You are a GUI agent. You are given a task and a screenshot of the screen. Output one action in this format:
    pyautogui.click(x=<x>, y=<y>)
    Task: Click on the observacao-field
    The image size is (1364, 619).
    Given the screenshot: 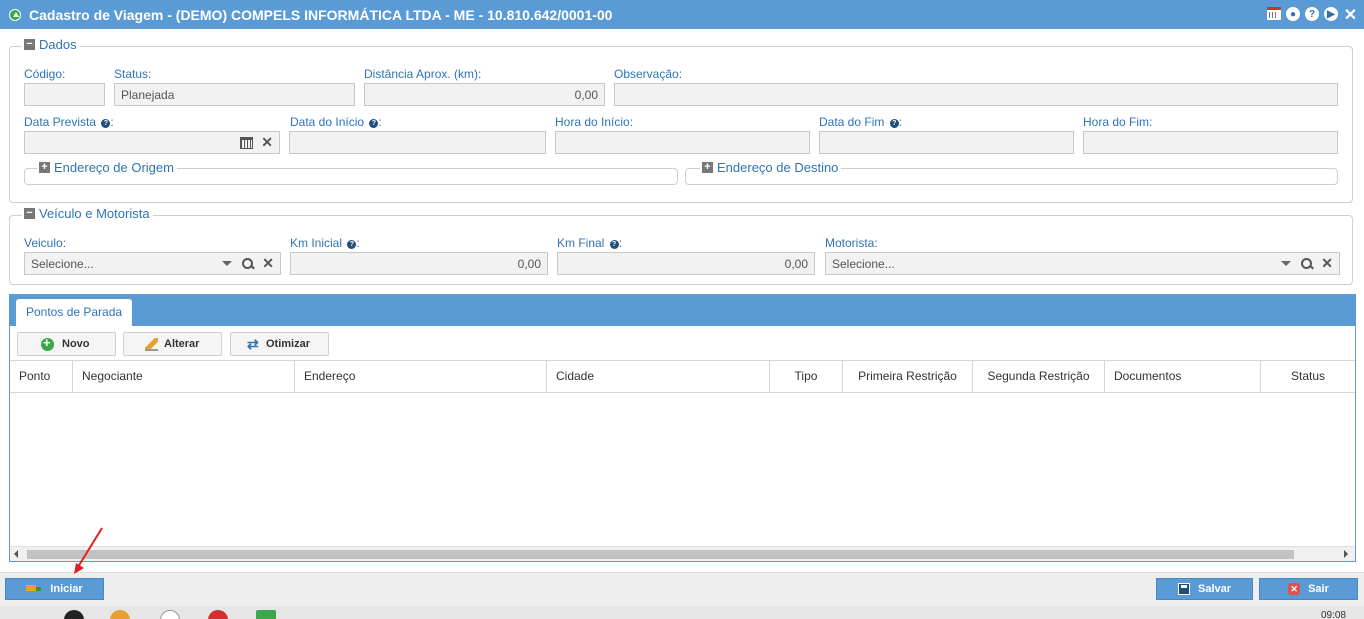 What is the action you would take?
    pyautogui.click(x=976, y=94)
    